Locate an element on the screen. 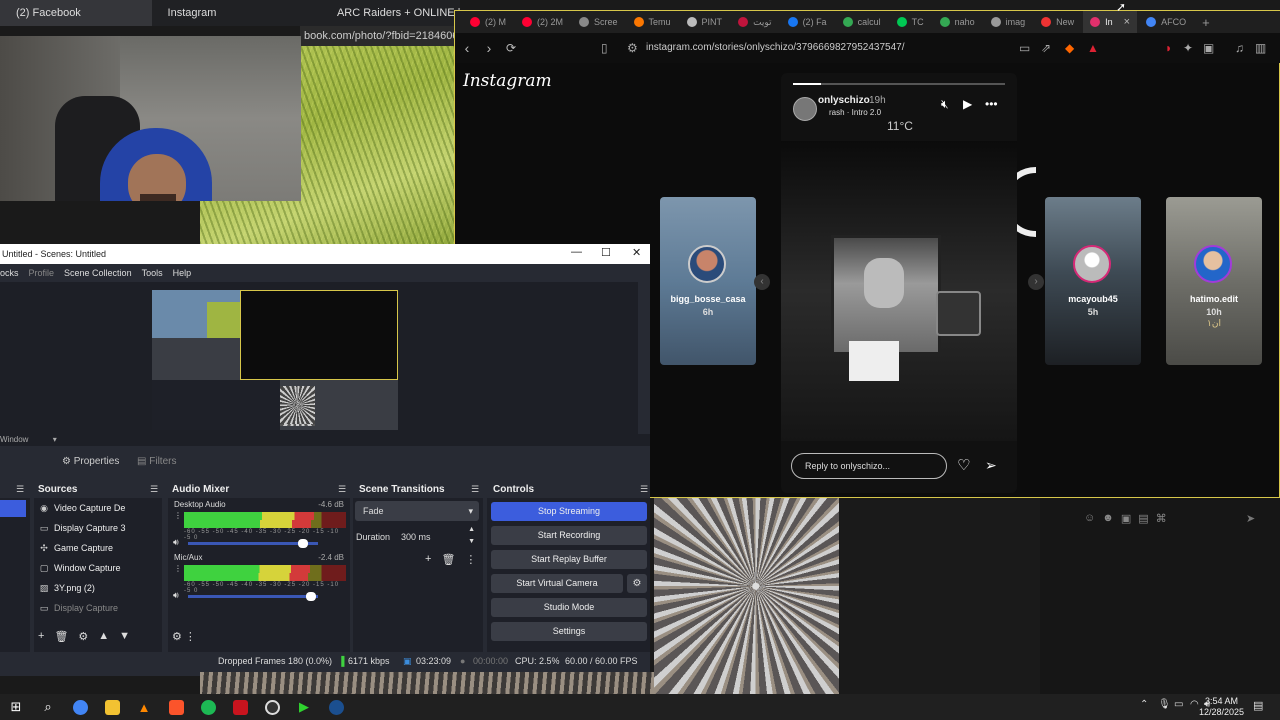  browser-tab: تويت is located at coordinates (755, 22).